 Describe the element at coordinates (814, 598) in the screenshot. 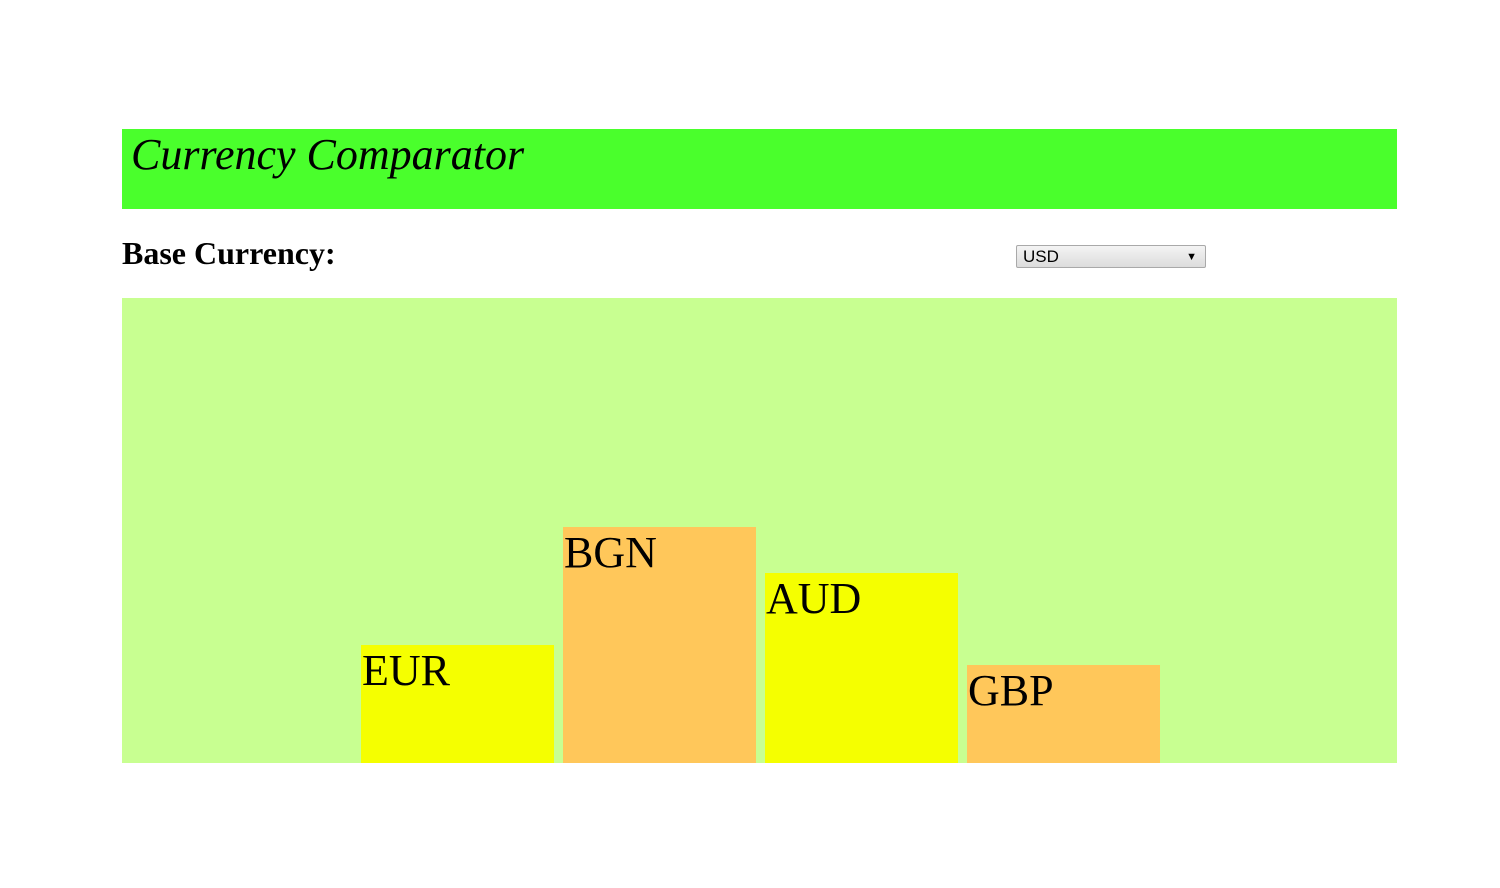

I see `bar-label-aud: AUD` at that location.